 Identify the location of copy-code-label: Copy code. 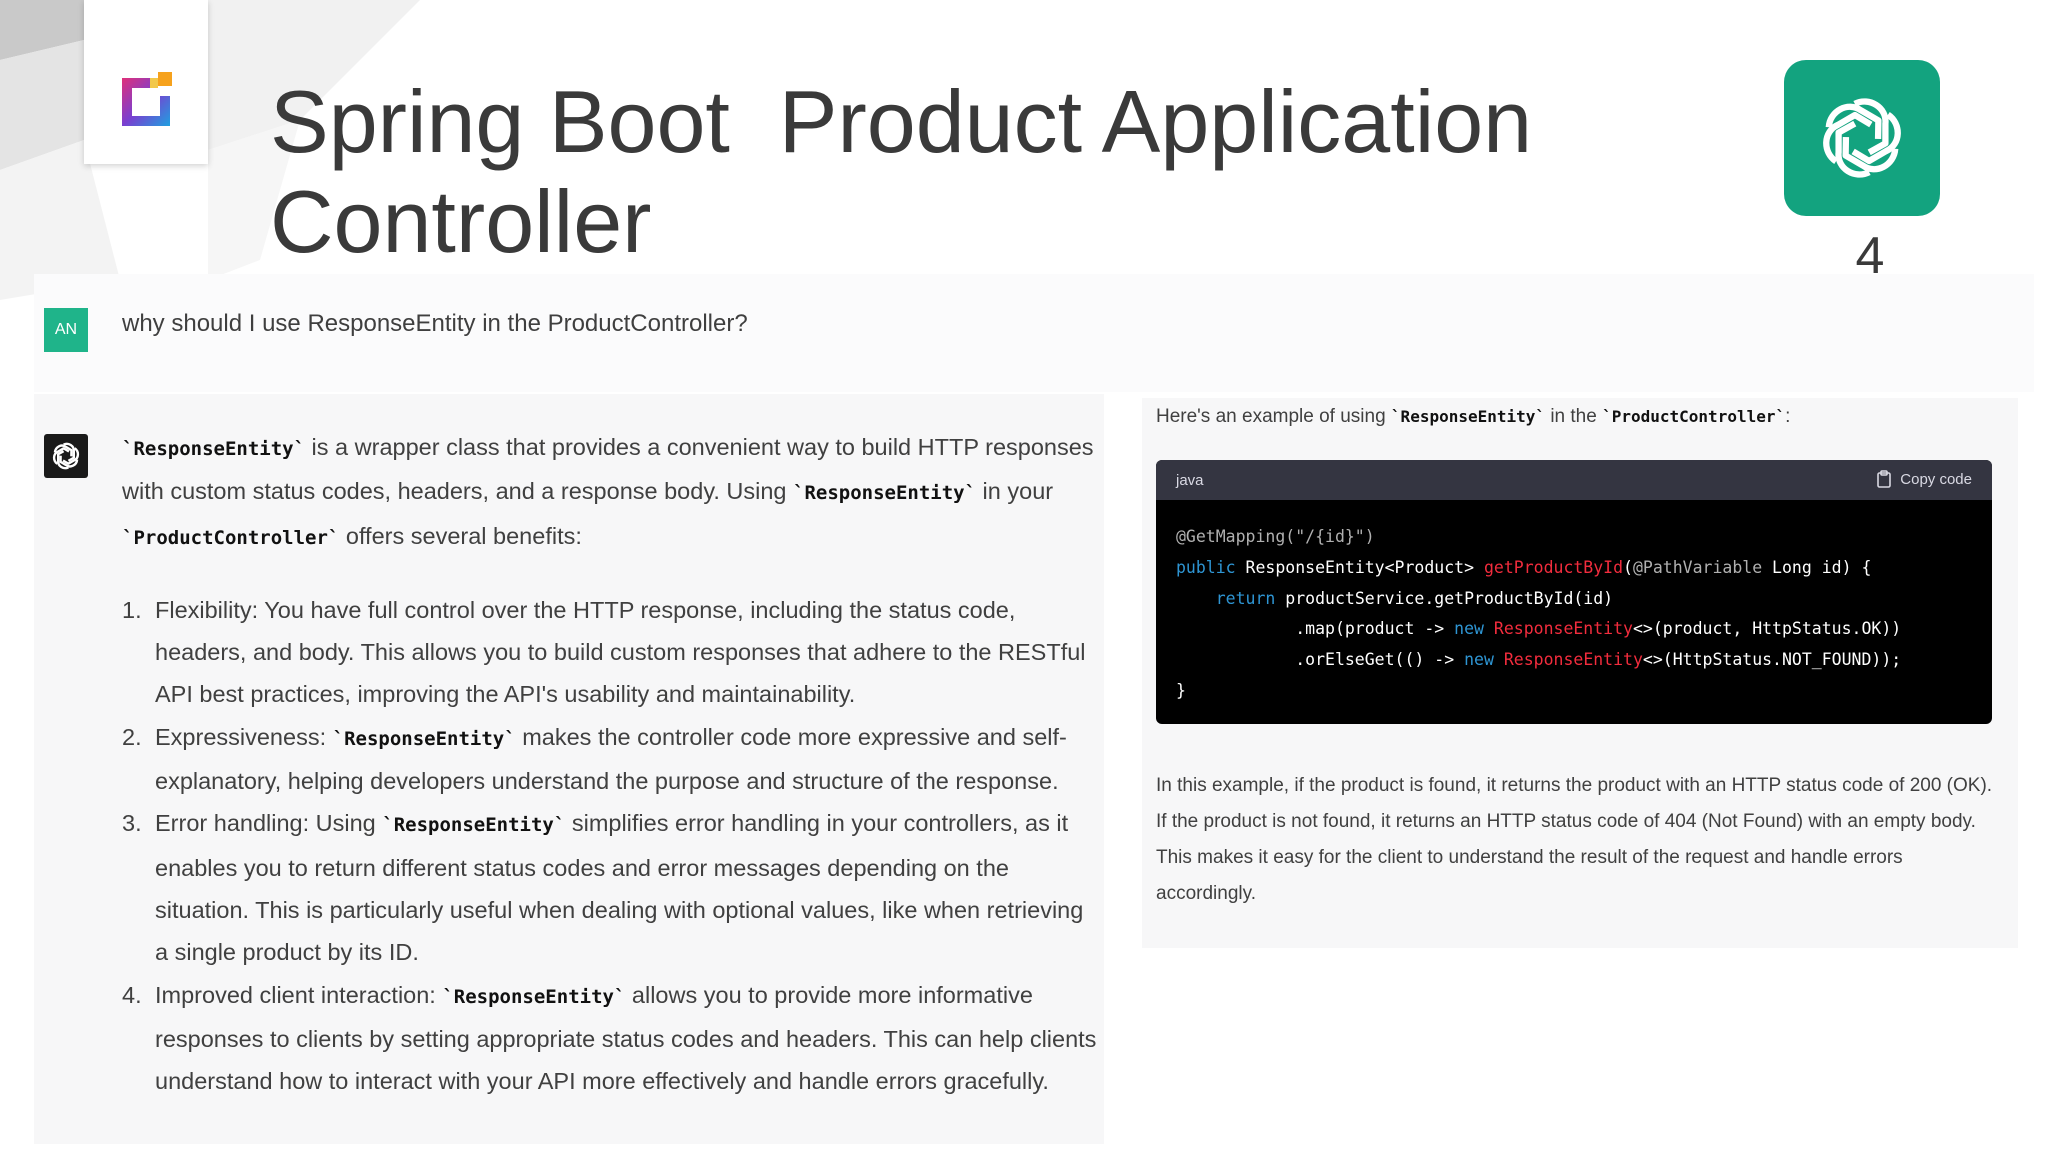
(1936, 479).